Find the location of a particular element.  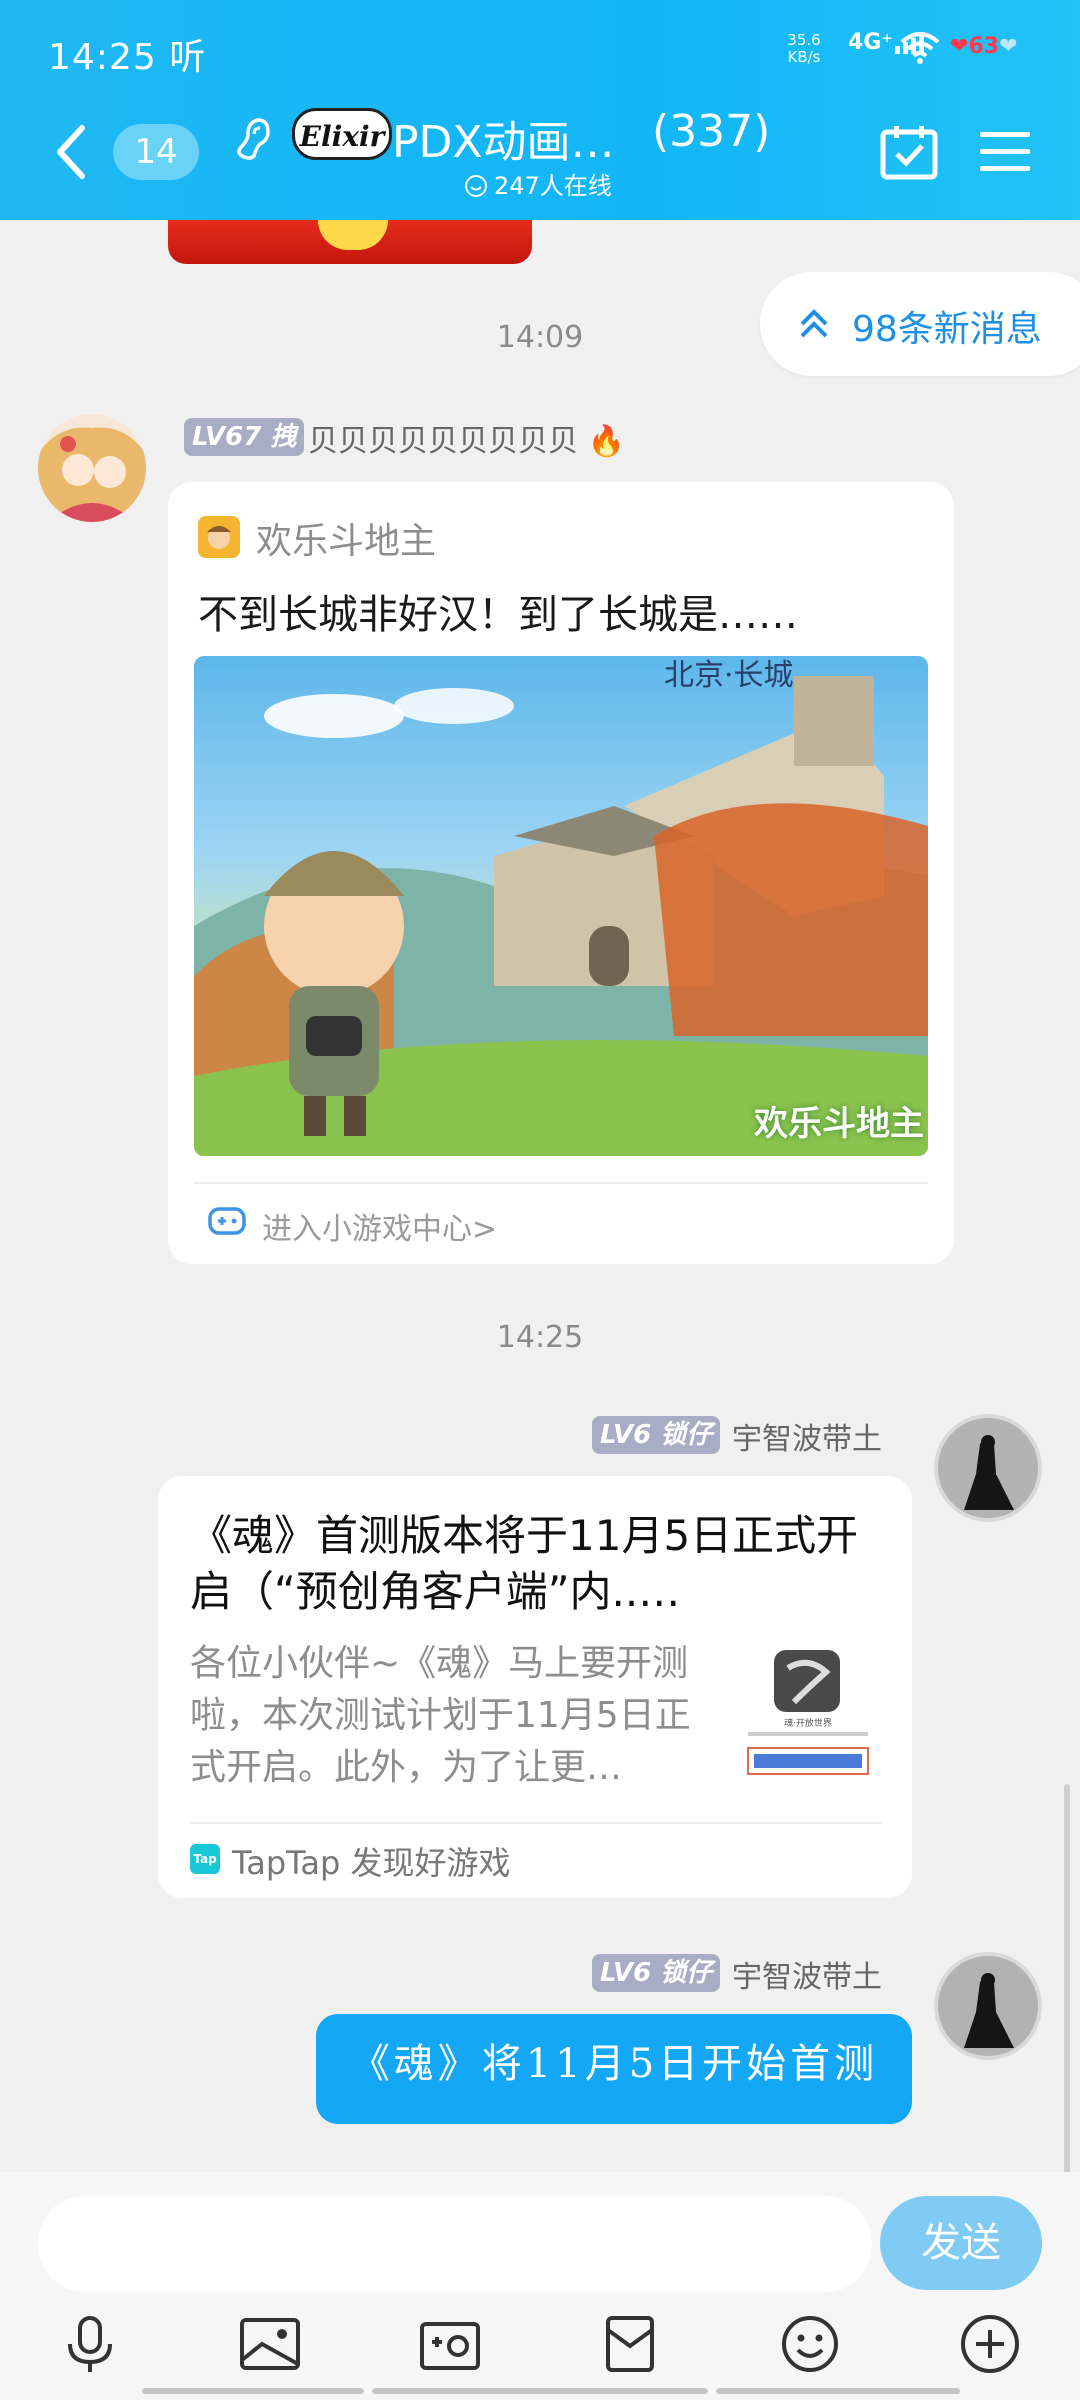

message-text: 《魂》将11月5日开始首测 is located at coordinates (614, 2064).